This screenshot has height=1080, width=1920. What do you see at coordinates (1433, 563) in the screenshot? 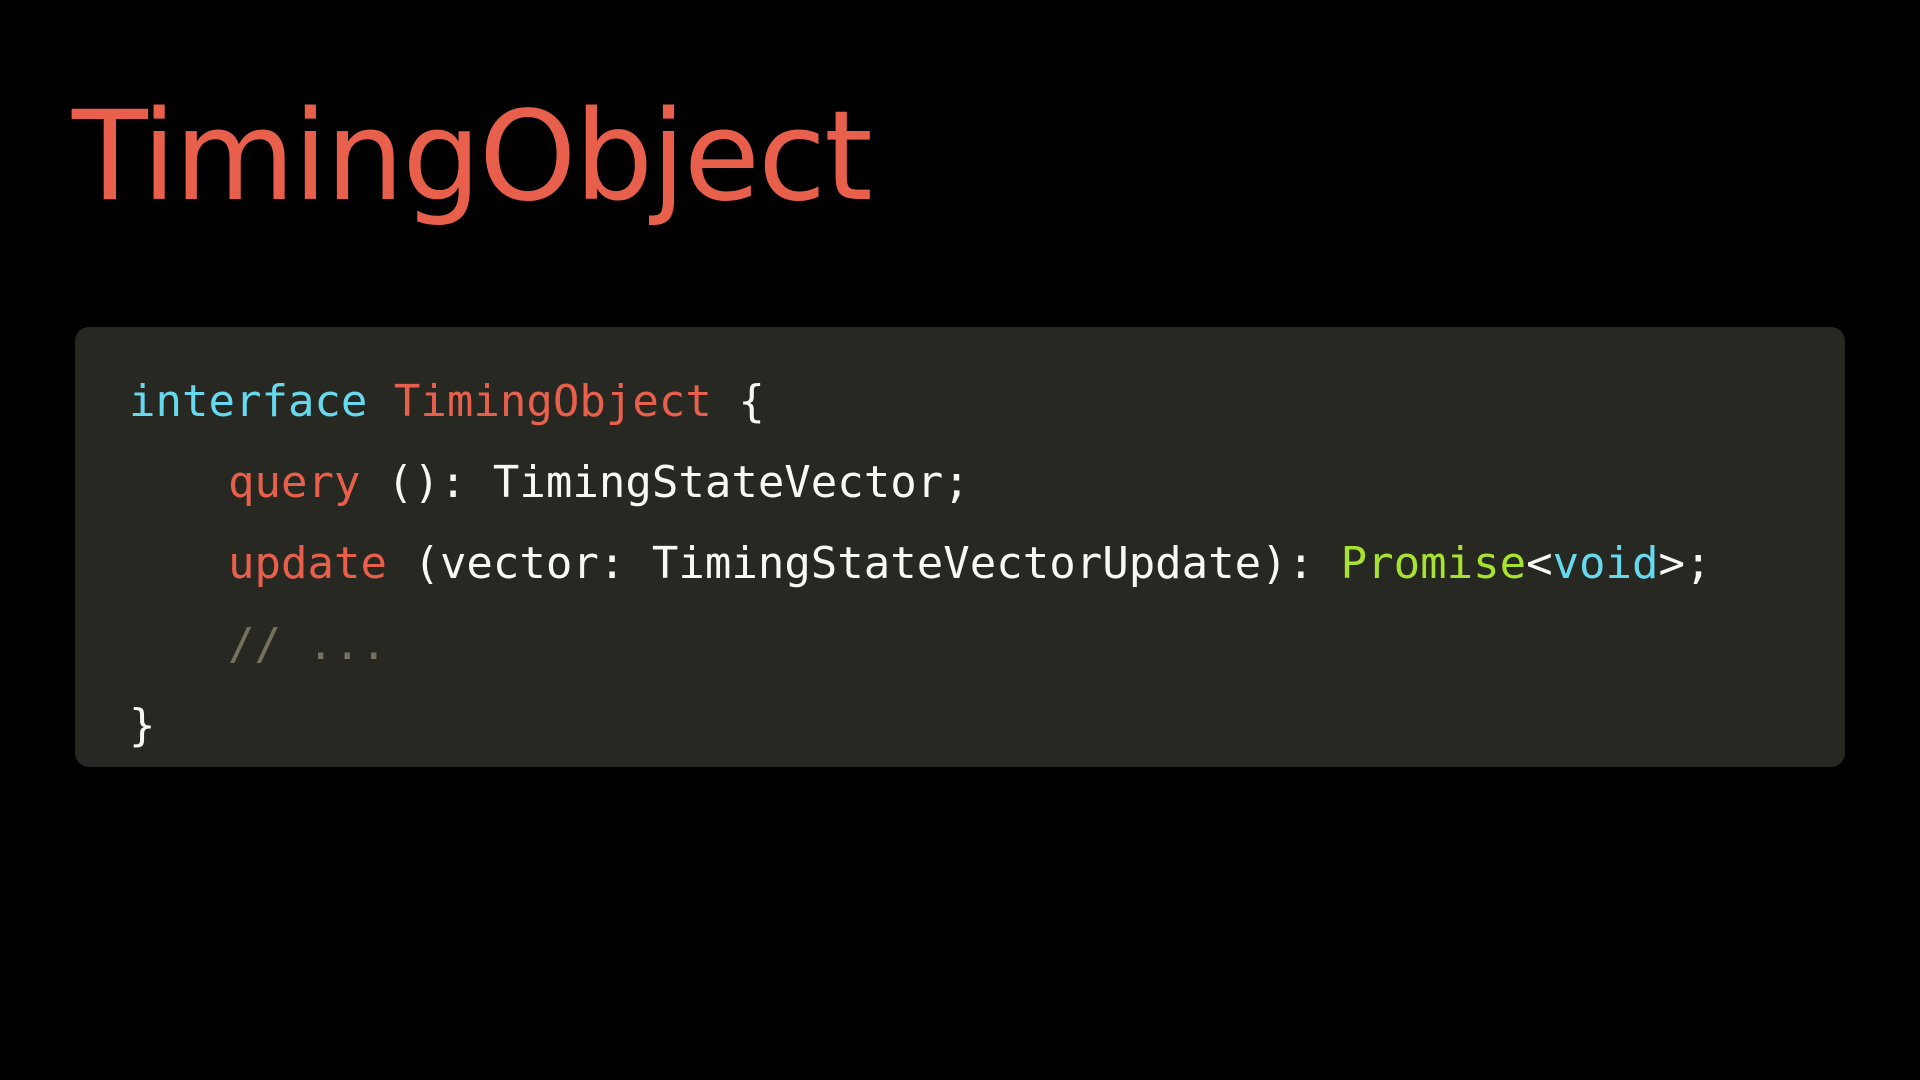
I see `return-type-promise: Promise` at bounding box center [1433, 563].